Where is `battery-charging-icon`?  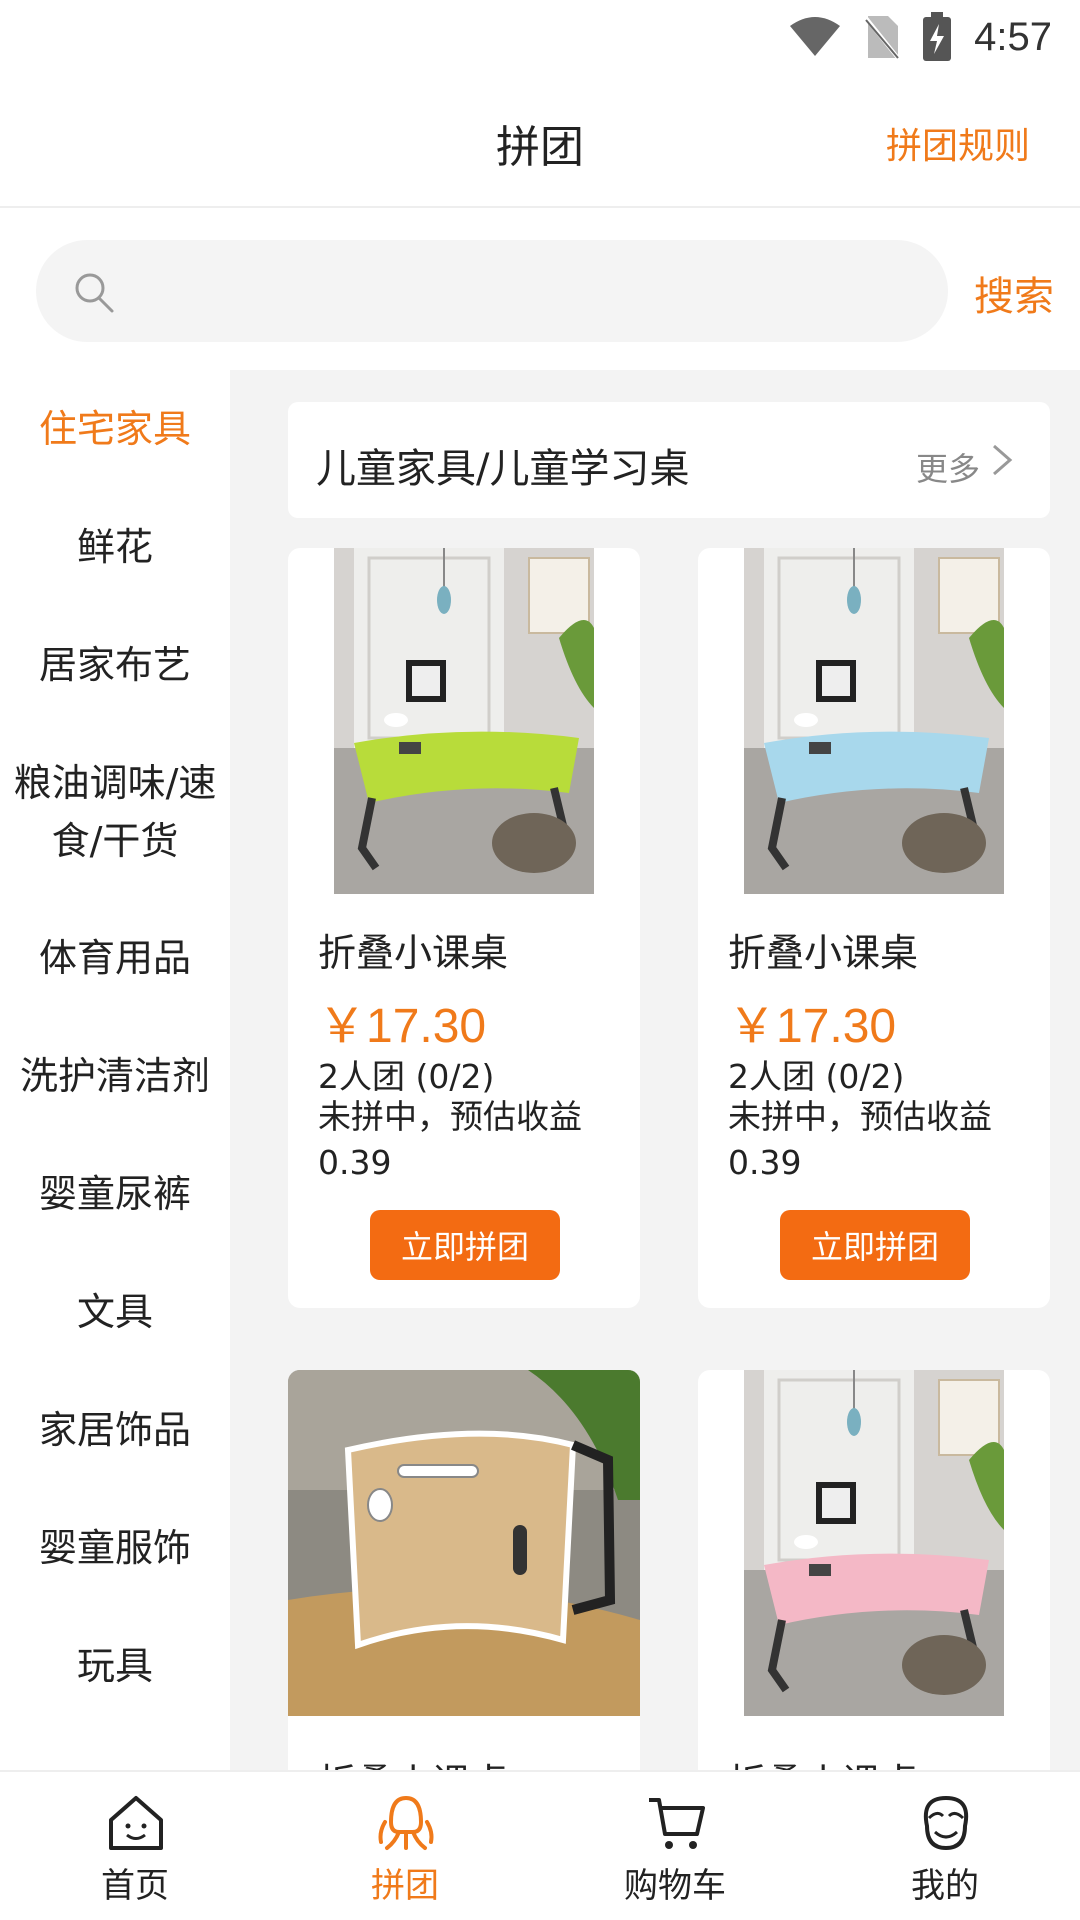
battery-charging-icon is located at coordinates (937, 36).